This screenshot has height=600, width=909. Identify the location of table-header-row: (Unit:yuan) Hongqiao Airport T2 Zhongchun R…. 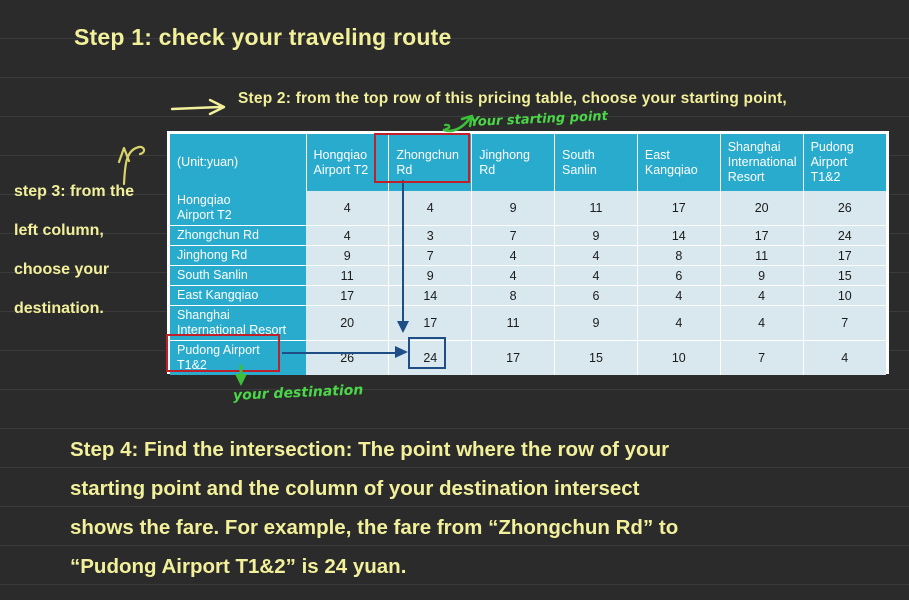
(528, 162).